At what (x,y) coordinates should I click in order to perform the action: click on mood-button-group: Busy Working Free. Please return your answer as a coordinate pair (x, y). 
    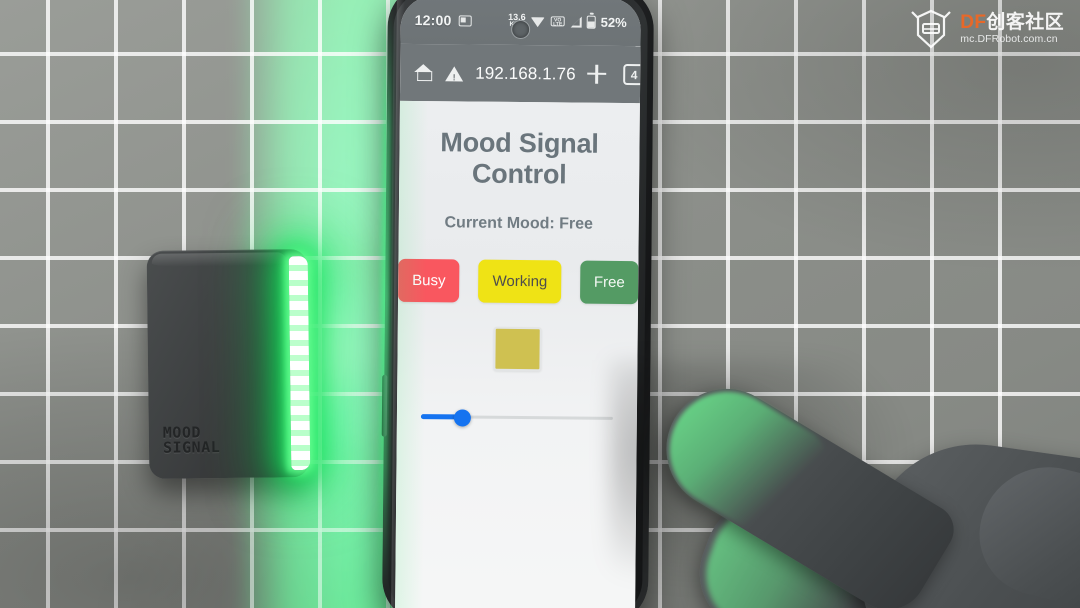
    Looking at the image, I should click on (518, 281).